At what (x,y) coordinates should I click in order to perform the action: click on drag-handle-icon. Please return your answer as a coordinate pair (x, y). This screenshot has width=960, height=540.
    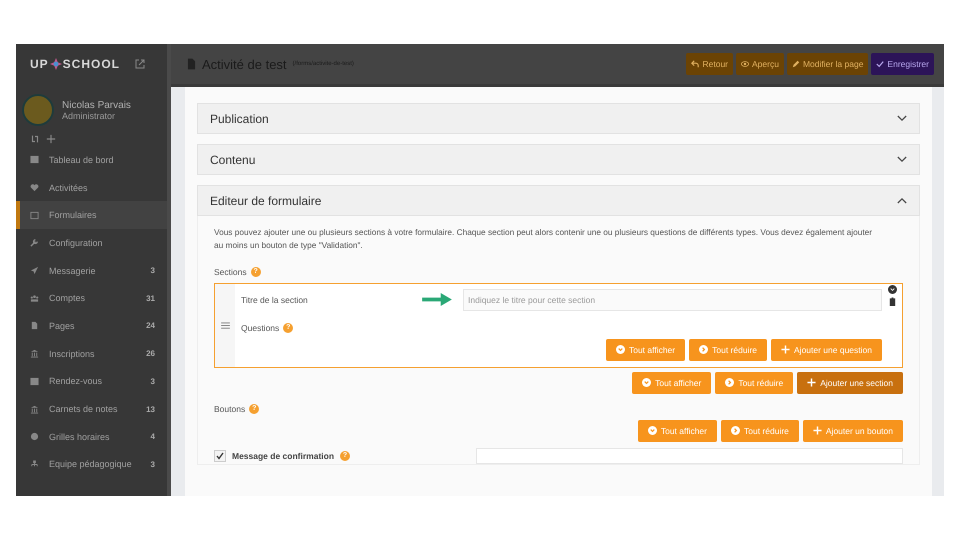
    Looking at the image, I should click on (225, 325).